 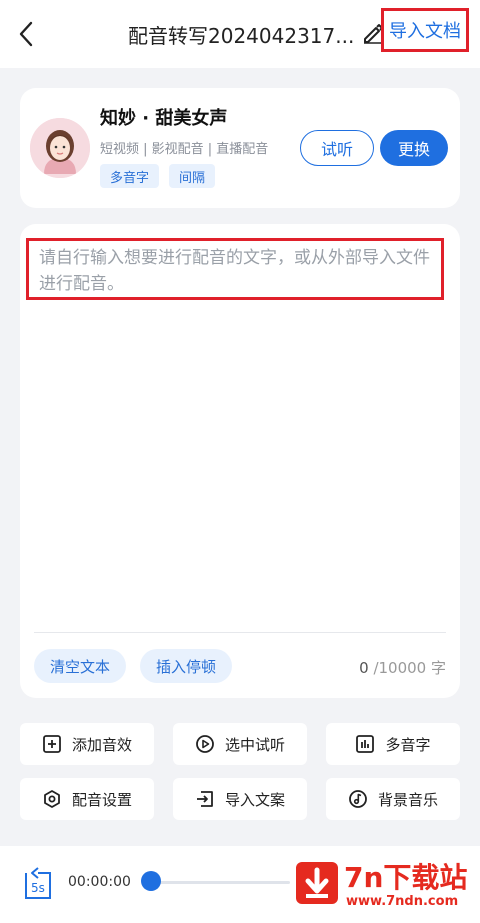 I want to click on music-note-icon, so click(x=358, y=799).